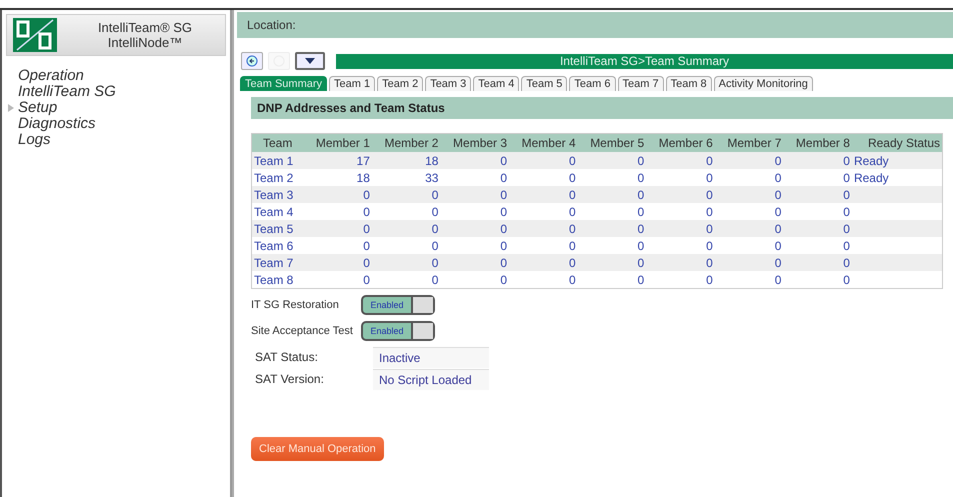 The height and width of the screenshot is (497, 953). I want to click on tab: Team 4, so click(496, 83).